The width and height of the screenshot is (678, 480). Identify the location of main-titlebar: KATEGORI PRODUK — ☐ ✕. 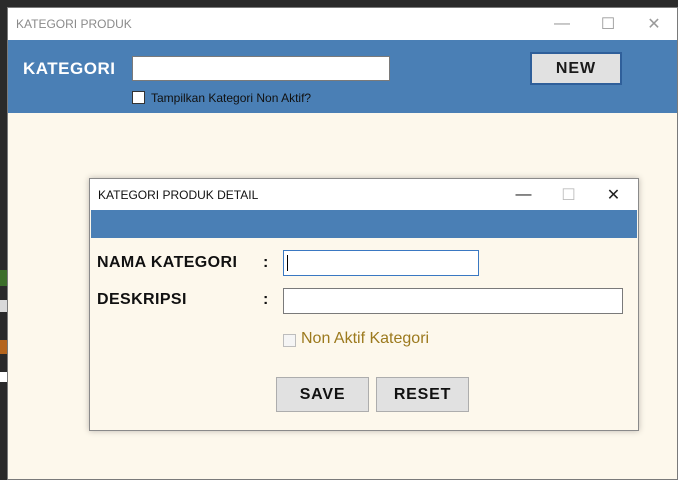
(342, 24).